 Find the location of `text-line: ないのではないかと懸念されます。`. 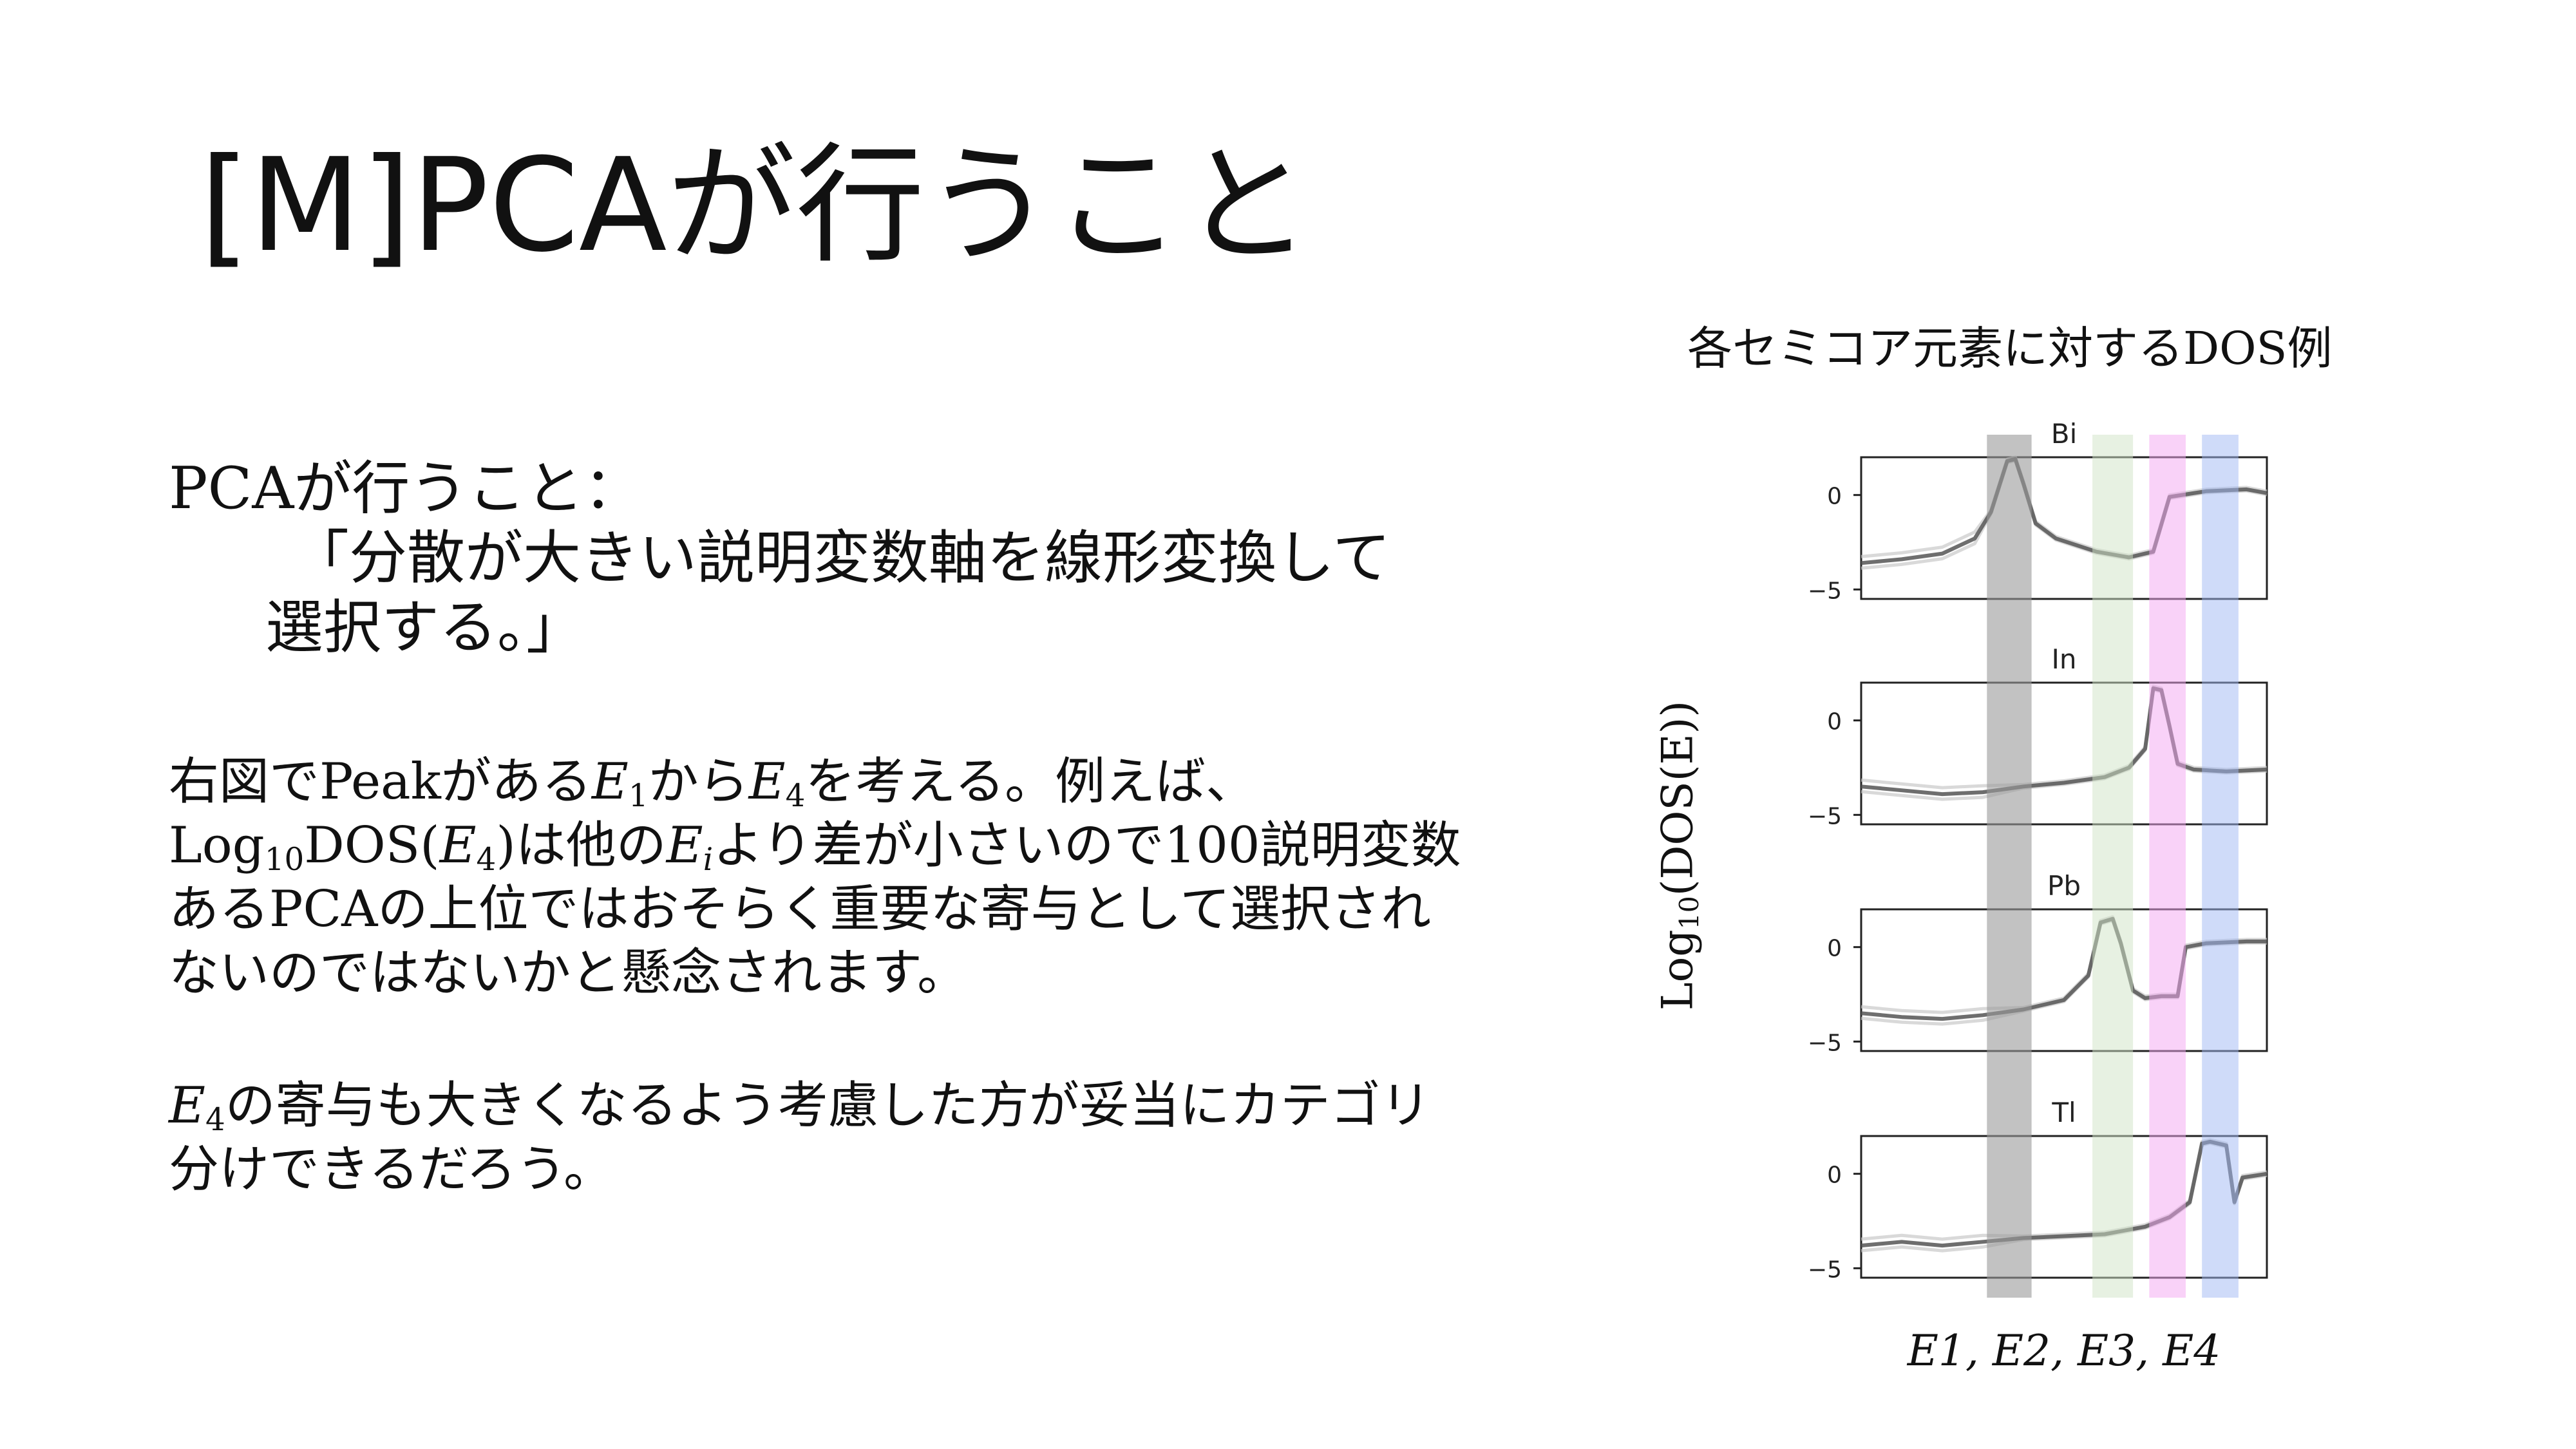

text-line: ないのではないかと懸念されます。 is located at coordinates (569, 974).